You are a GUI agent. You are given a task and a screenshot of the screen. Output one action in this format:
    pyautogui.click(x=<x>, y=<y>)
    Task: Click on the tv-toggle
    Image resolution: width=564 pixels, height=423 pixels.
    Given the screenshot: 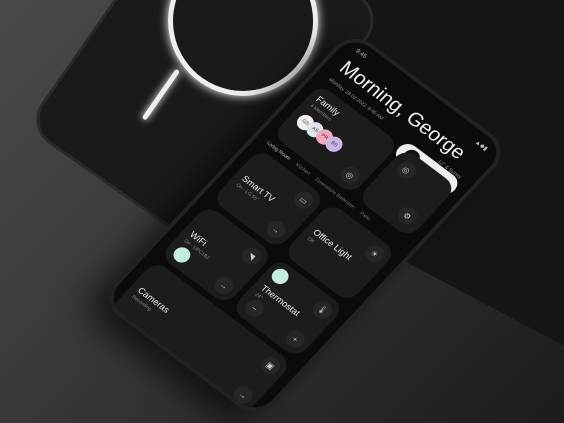 What is the action you would take?
    pyautogui.click(x=280, y=276)
    